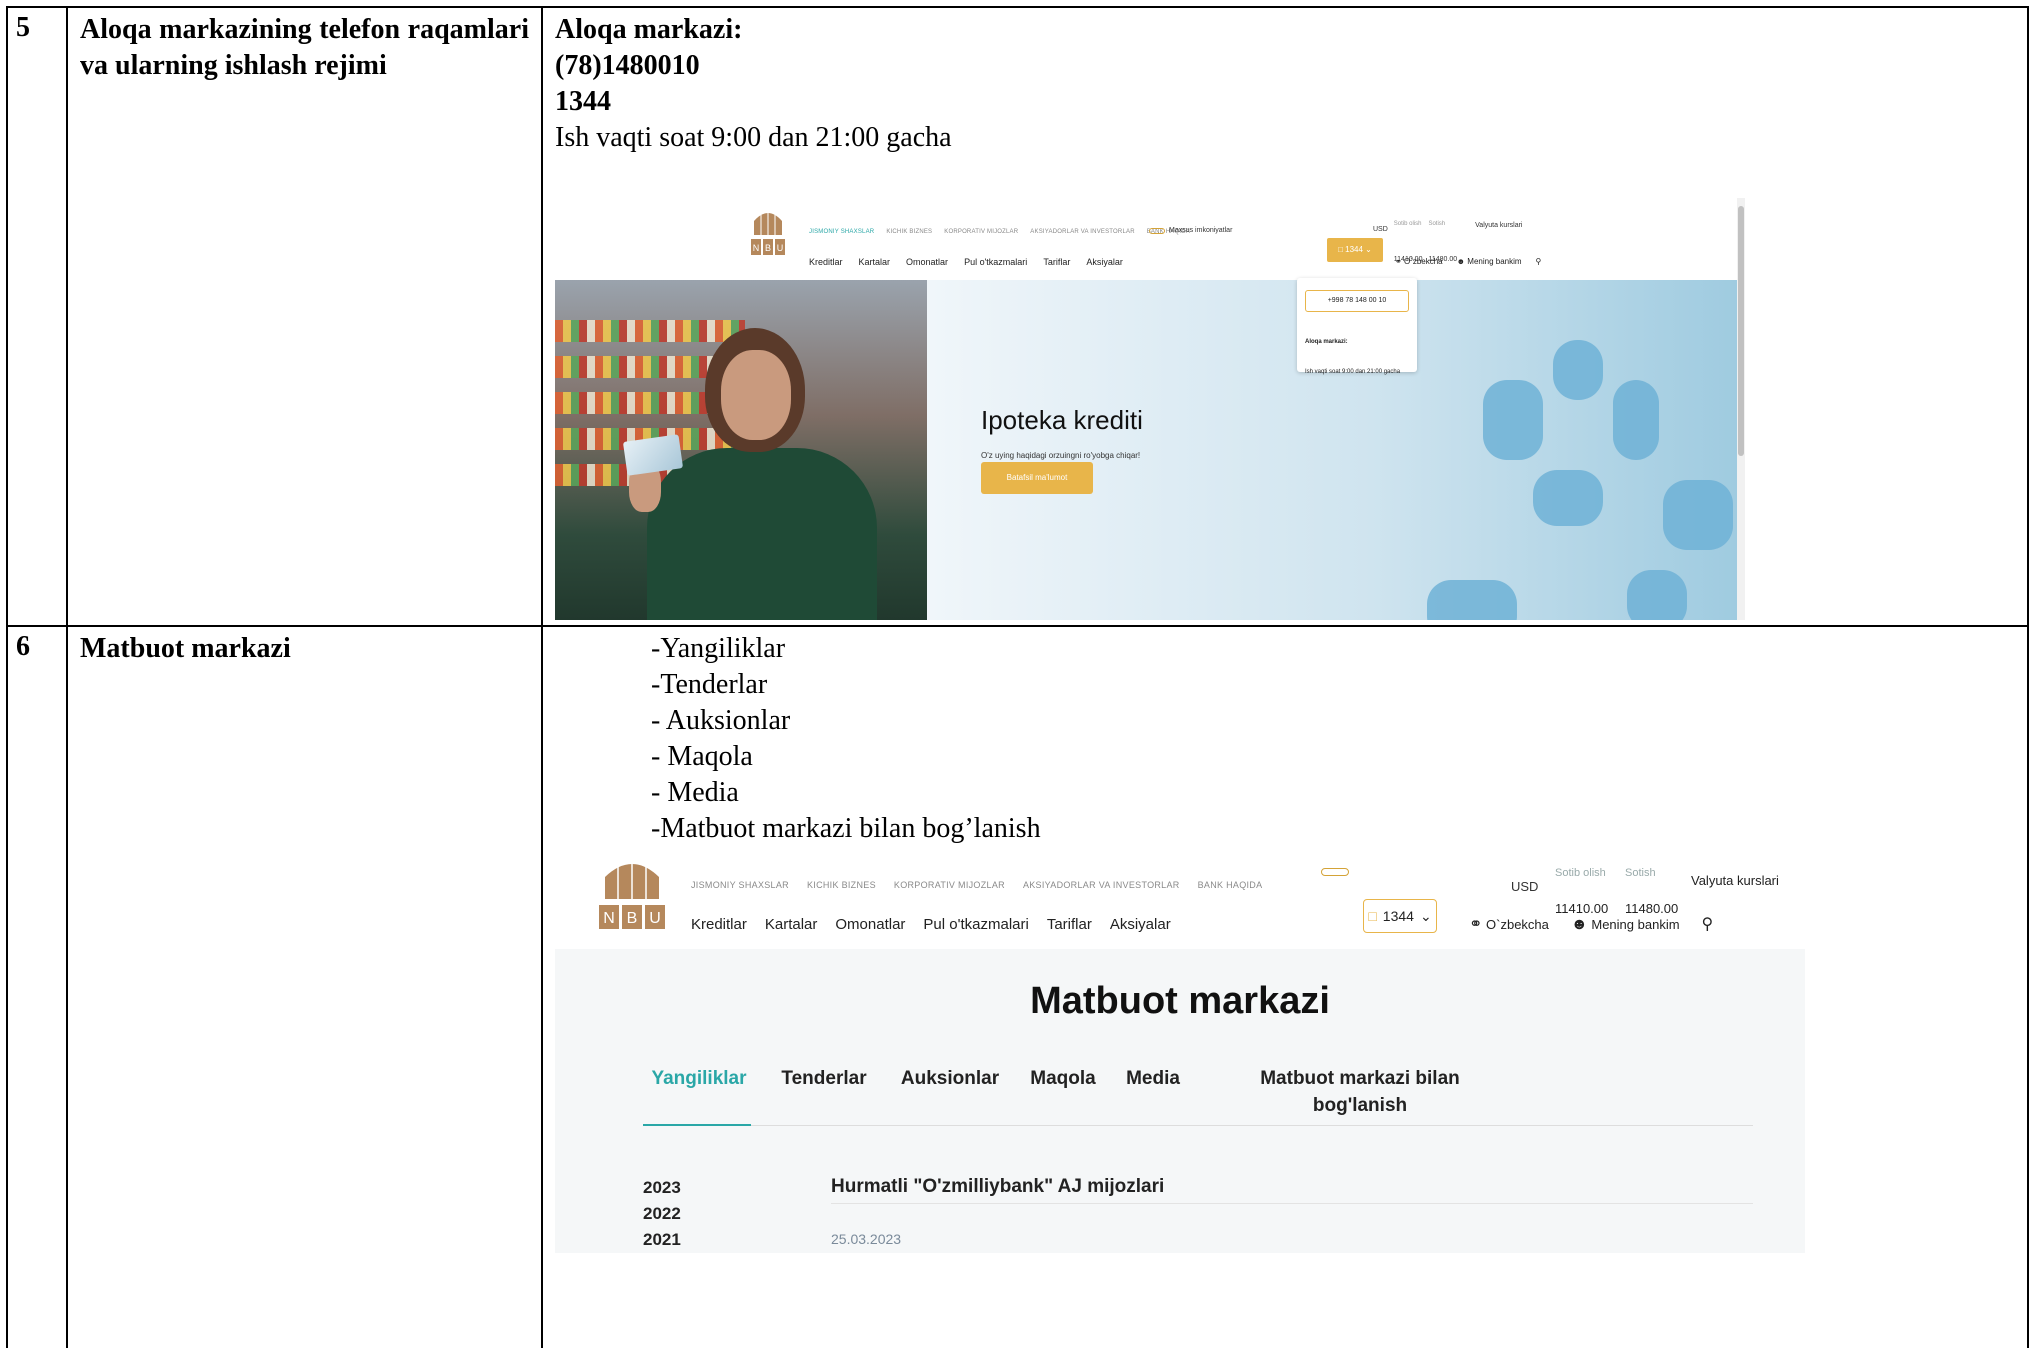 This screenshot has width=2029, height=1348. I want to click on phone-button-label: 1344, so click(1398, 916).